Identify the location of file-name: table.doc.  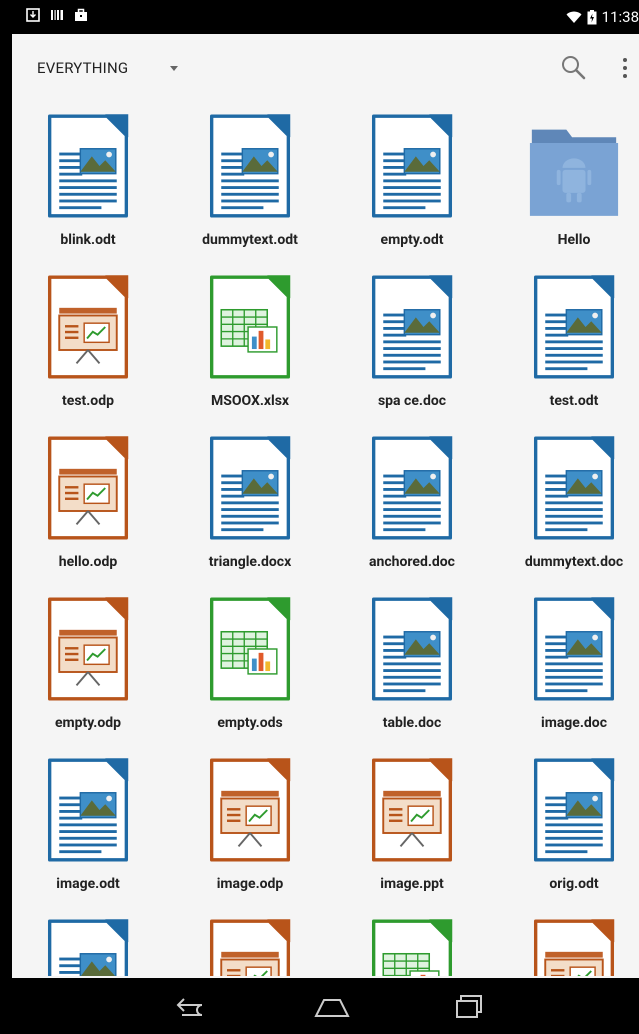
(412, 723).